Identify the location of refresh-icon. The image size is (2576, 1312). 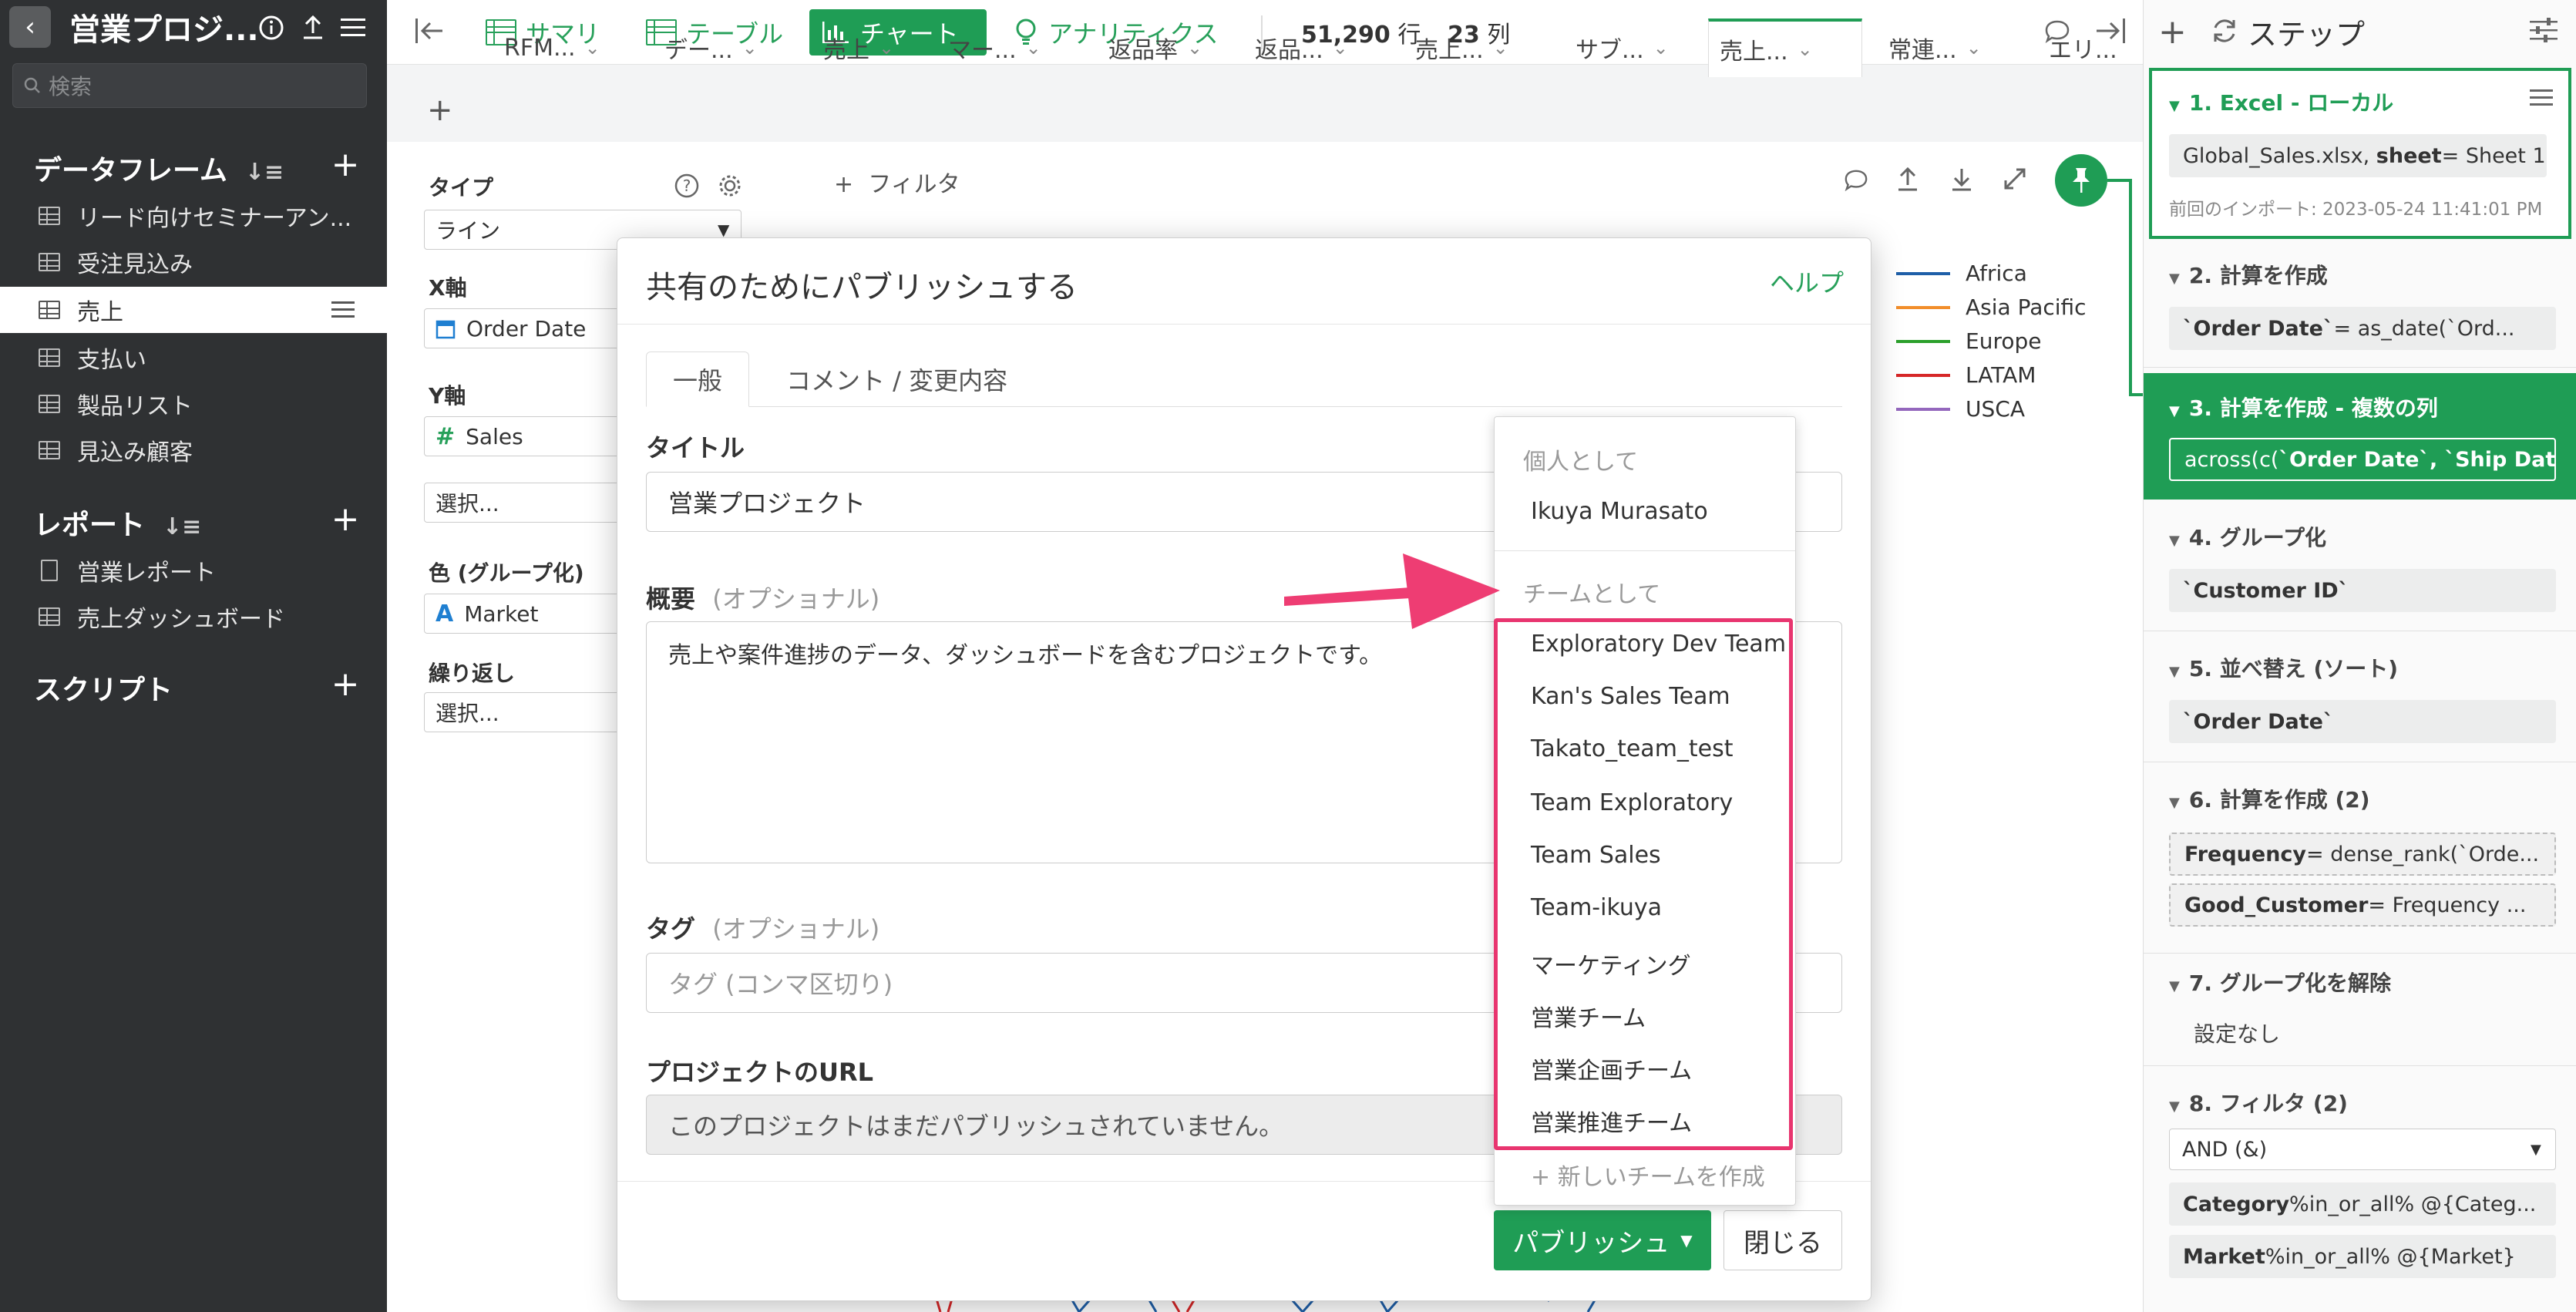
(2224, 32).